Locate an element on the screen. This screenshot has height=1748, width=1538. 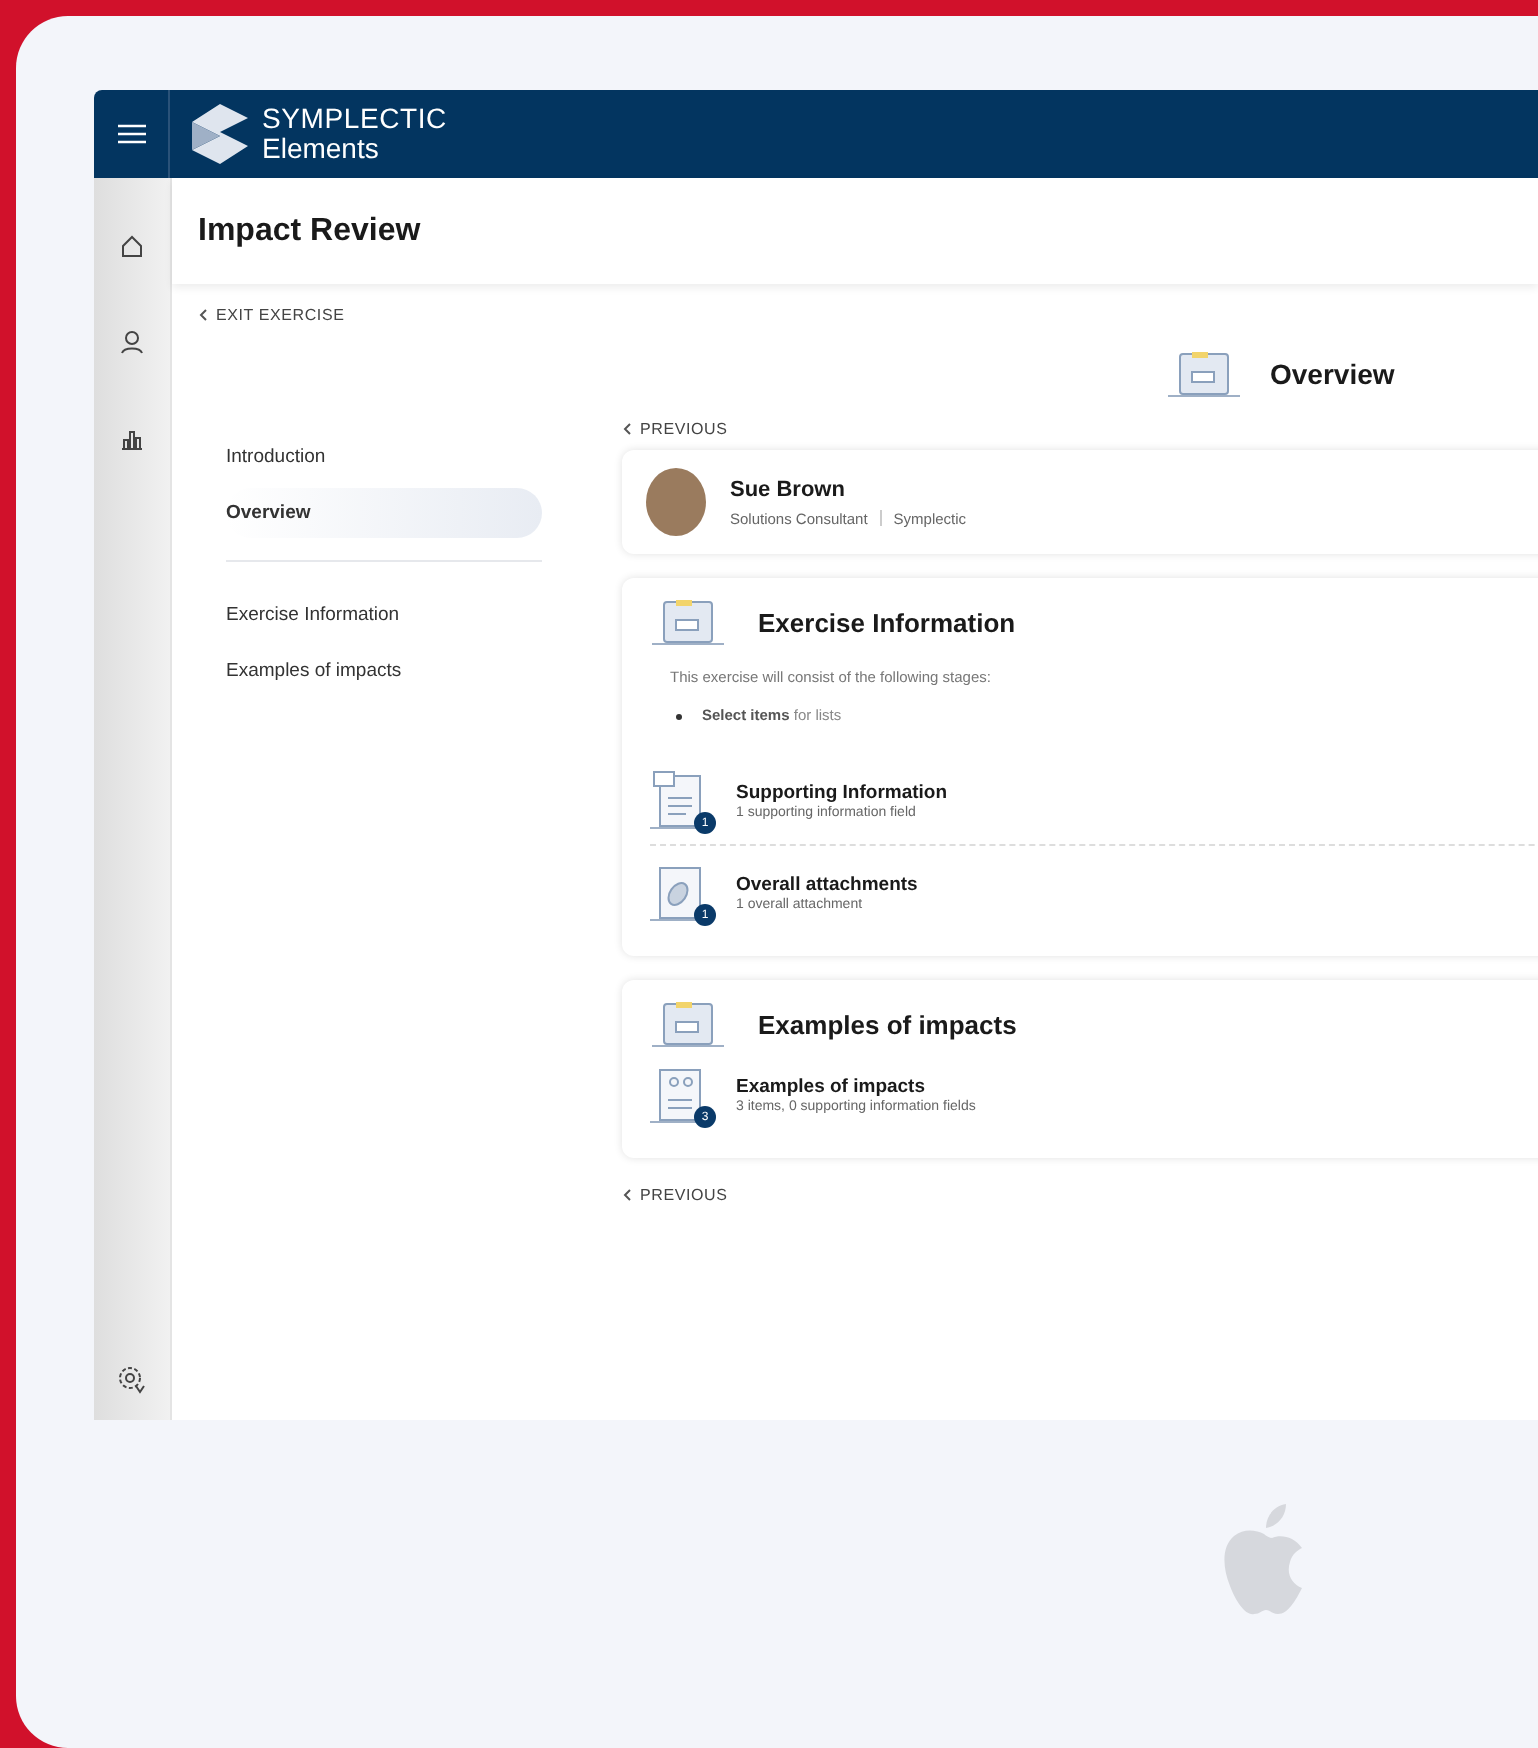
card-title: Examples of impacts is located at coordinates (887, 1024).